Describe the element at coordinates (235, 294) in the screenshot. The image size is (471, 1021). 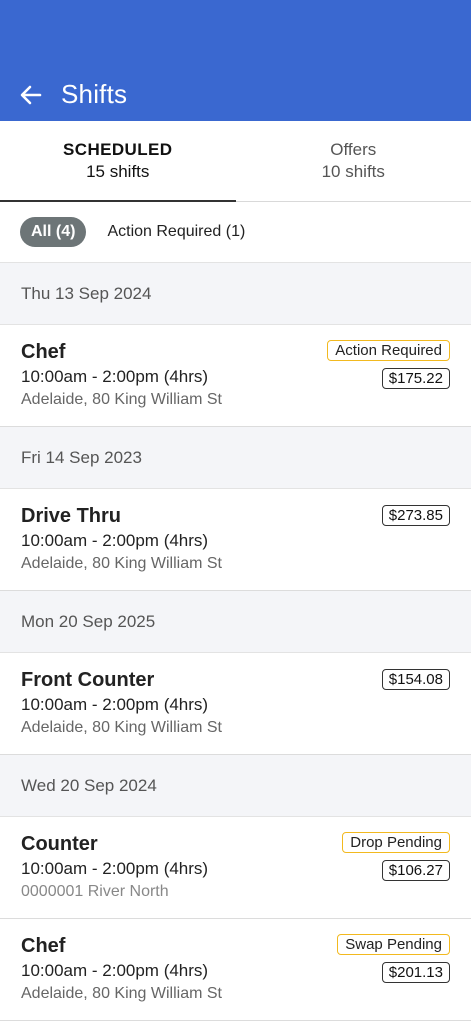
I see `date-header: Thu 13 Sep 2024` at that location.